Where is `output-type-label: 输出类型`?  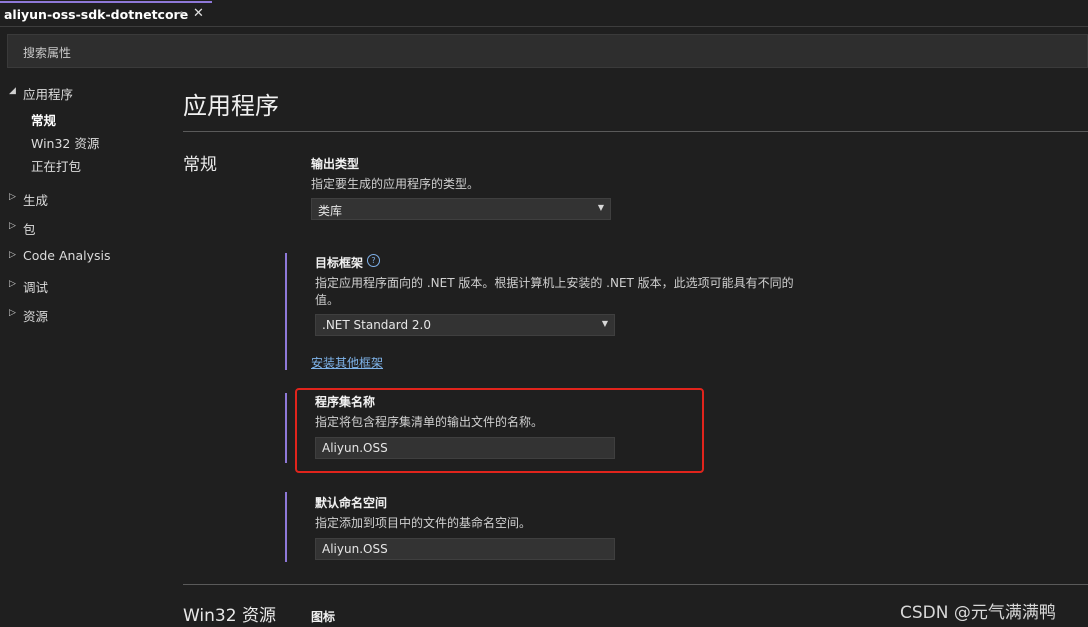
output-type-label: 输出类型 is located at coordinates (335, 164).